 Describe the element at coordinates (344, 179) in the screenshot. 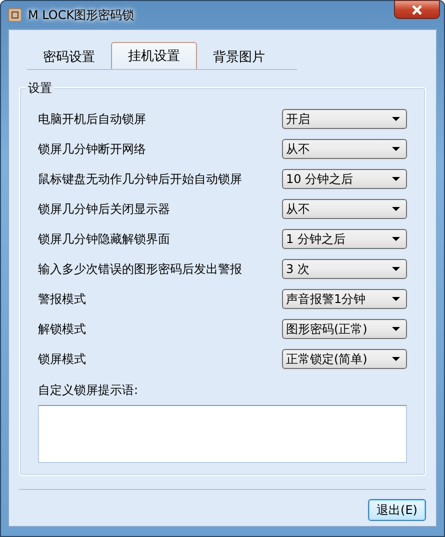

I see `dropdown: 10 分钟之后` at that location.